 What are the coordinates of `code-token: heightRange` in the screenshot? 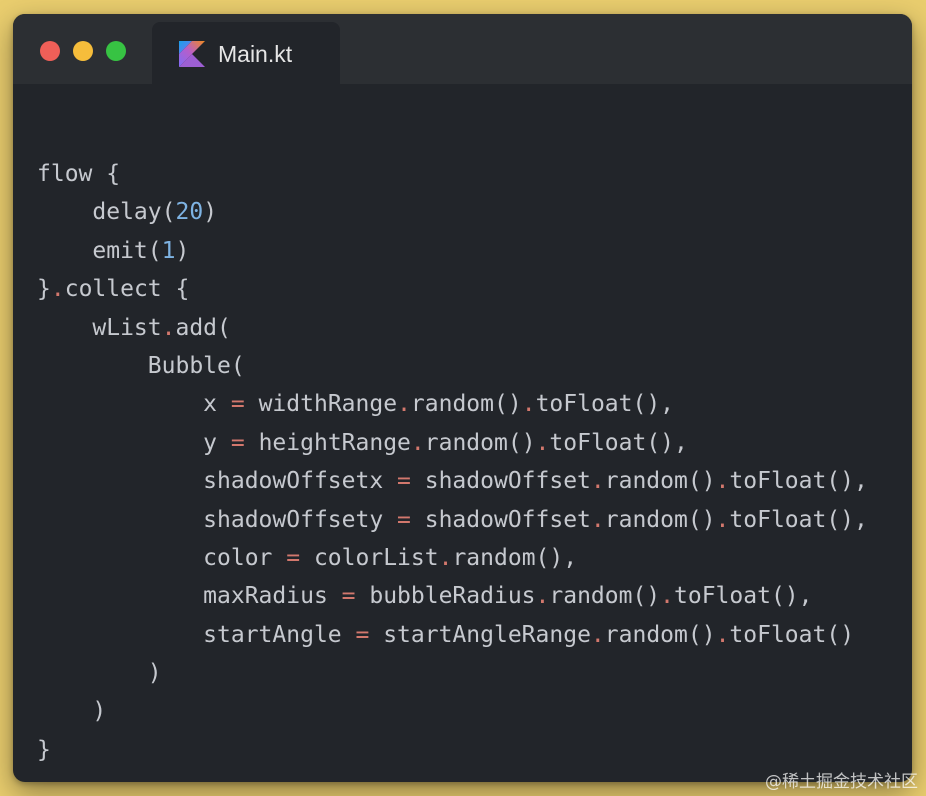 It's located at (327, 442).